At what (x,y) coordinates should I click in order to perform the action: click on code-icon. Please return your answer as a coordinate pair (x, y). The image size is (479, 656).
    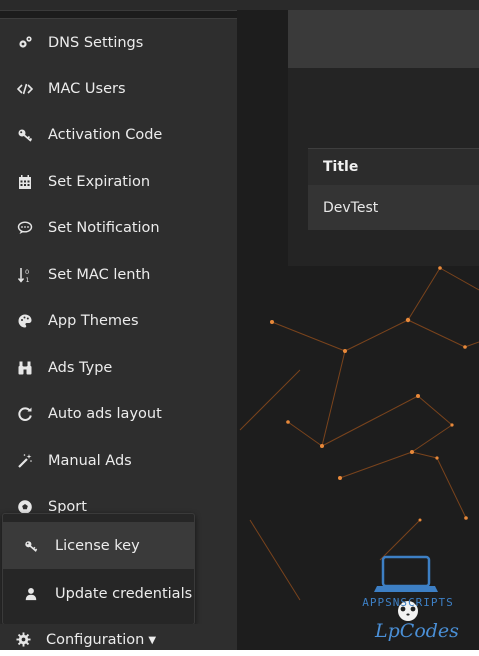
    Looking at the image, I should click on (25, 89).